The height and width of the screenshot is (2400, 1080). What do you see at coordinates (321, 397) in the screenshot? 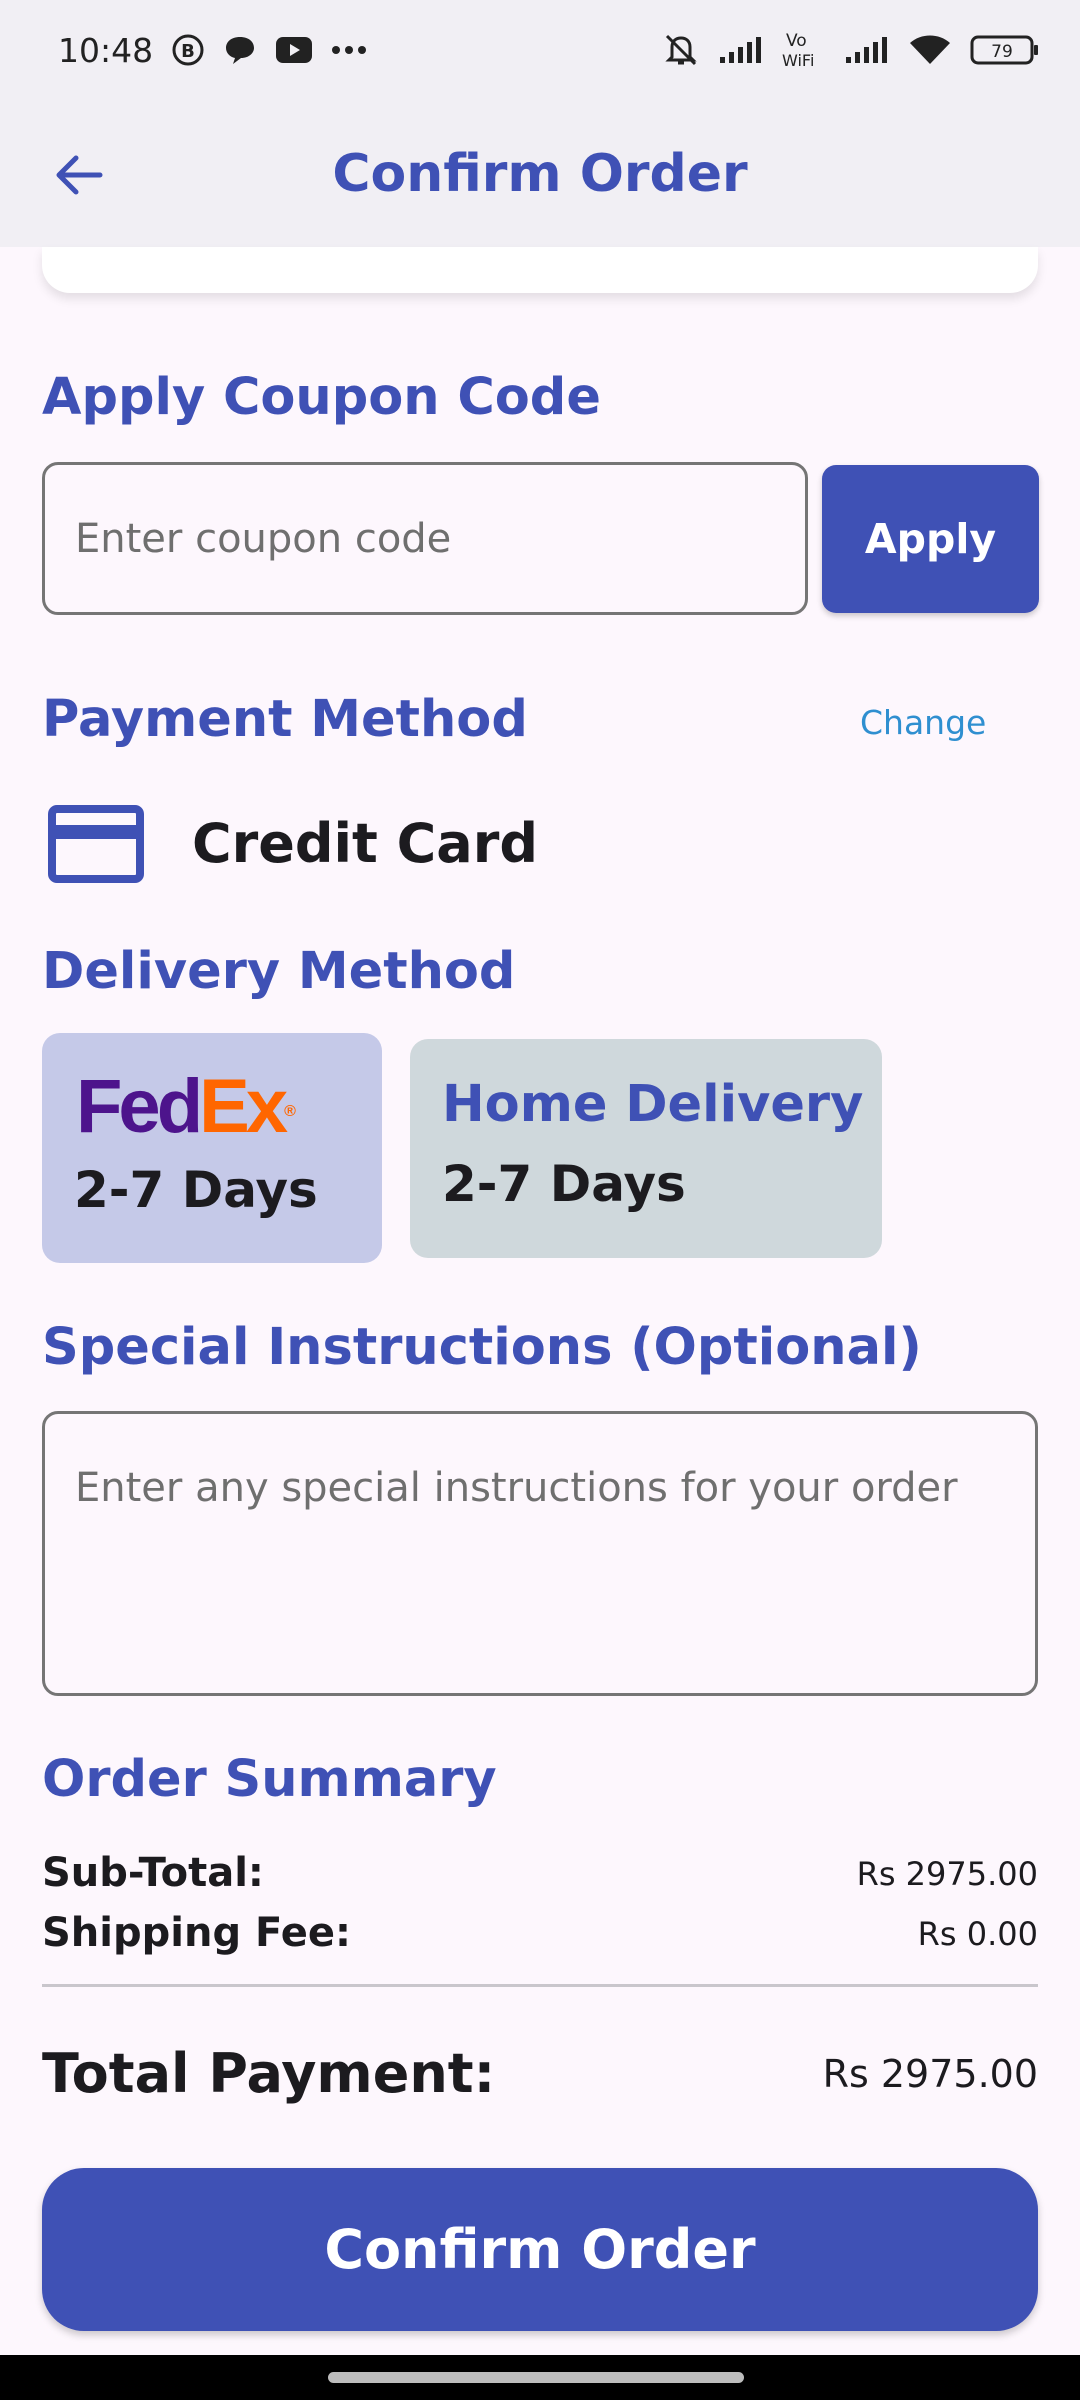
I see `coupon-section-title: Apply Coupon Code` at bounding box center [321, 397].